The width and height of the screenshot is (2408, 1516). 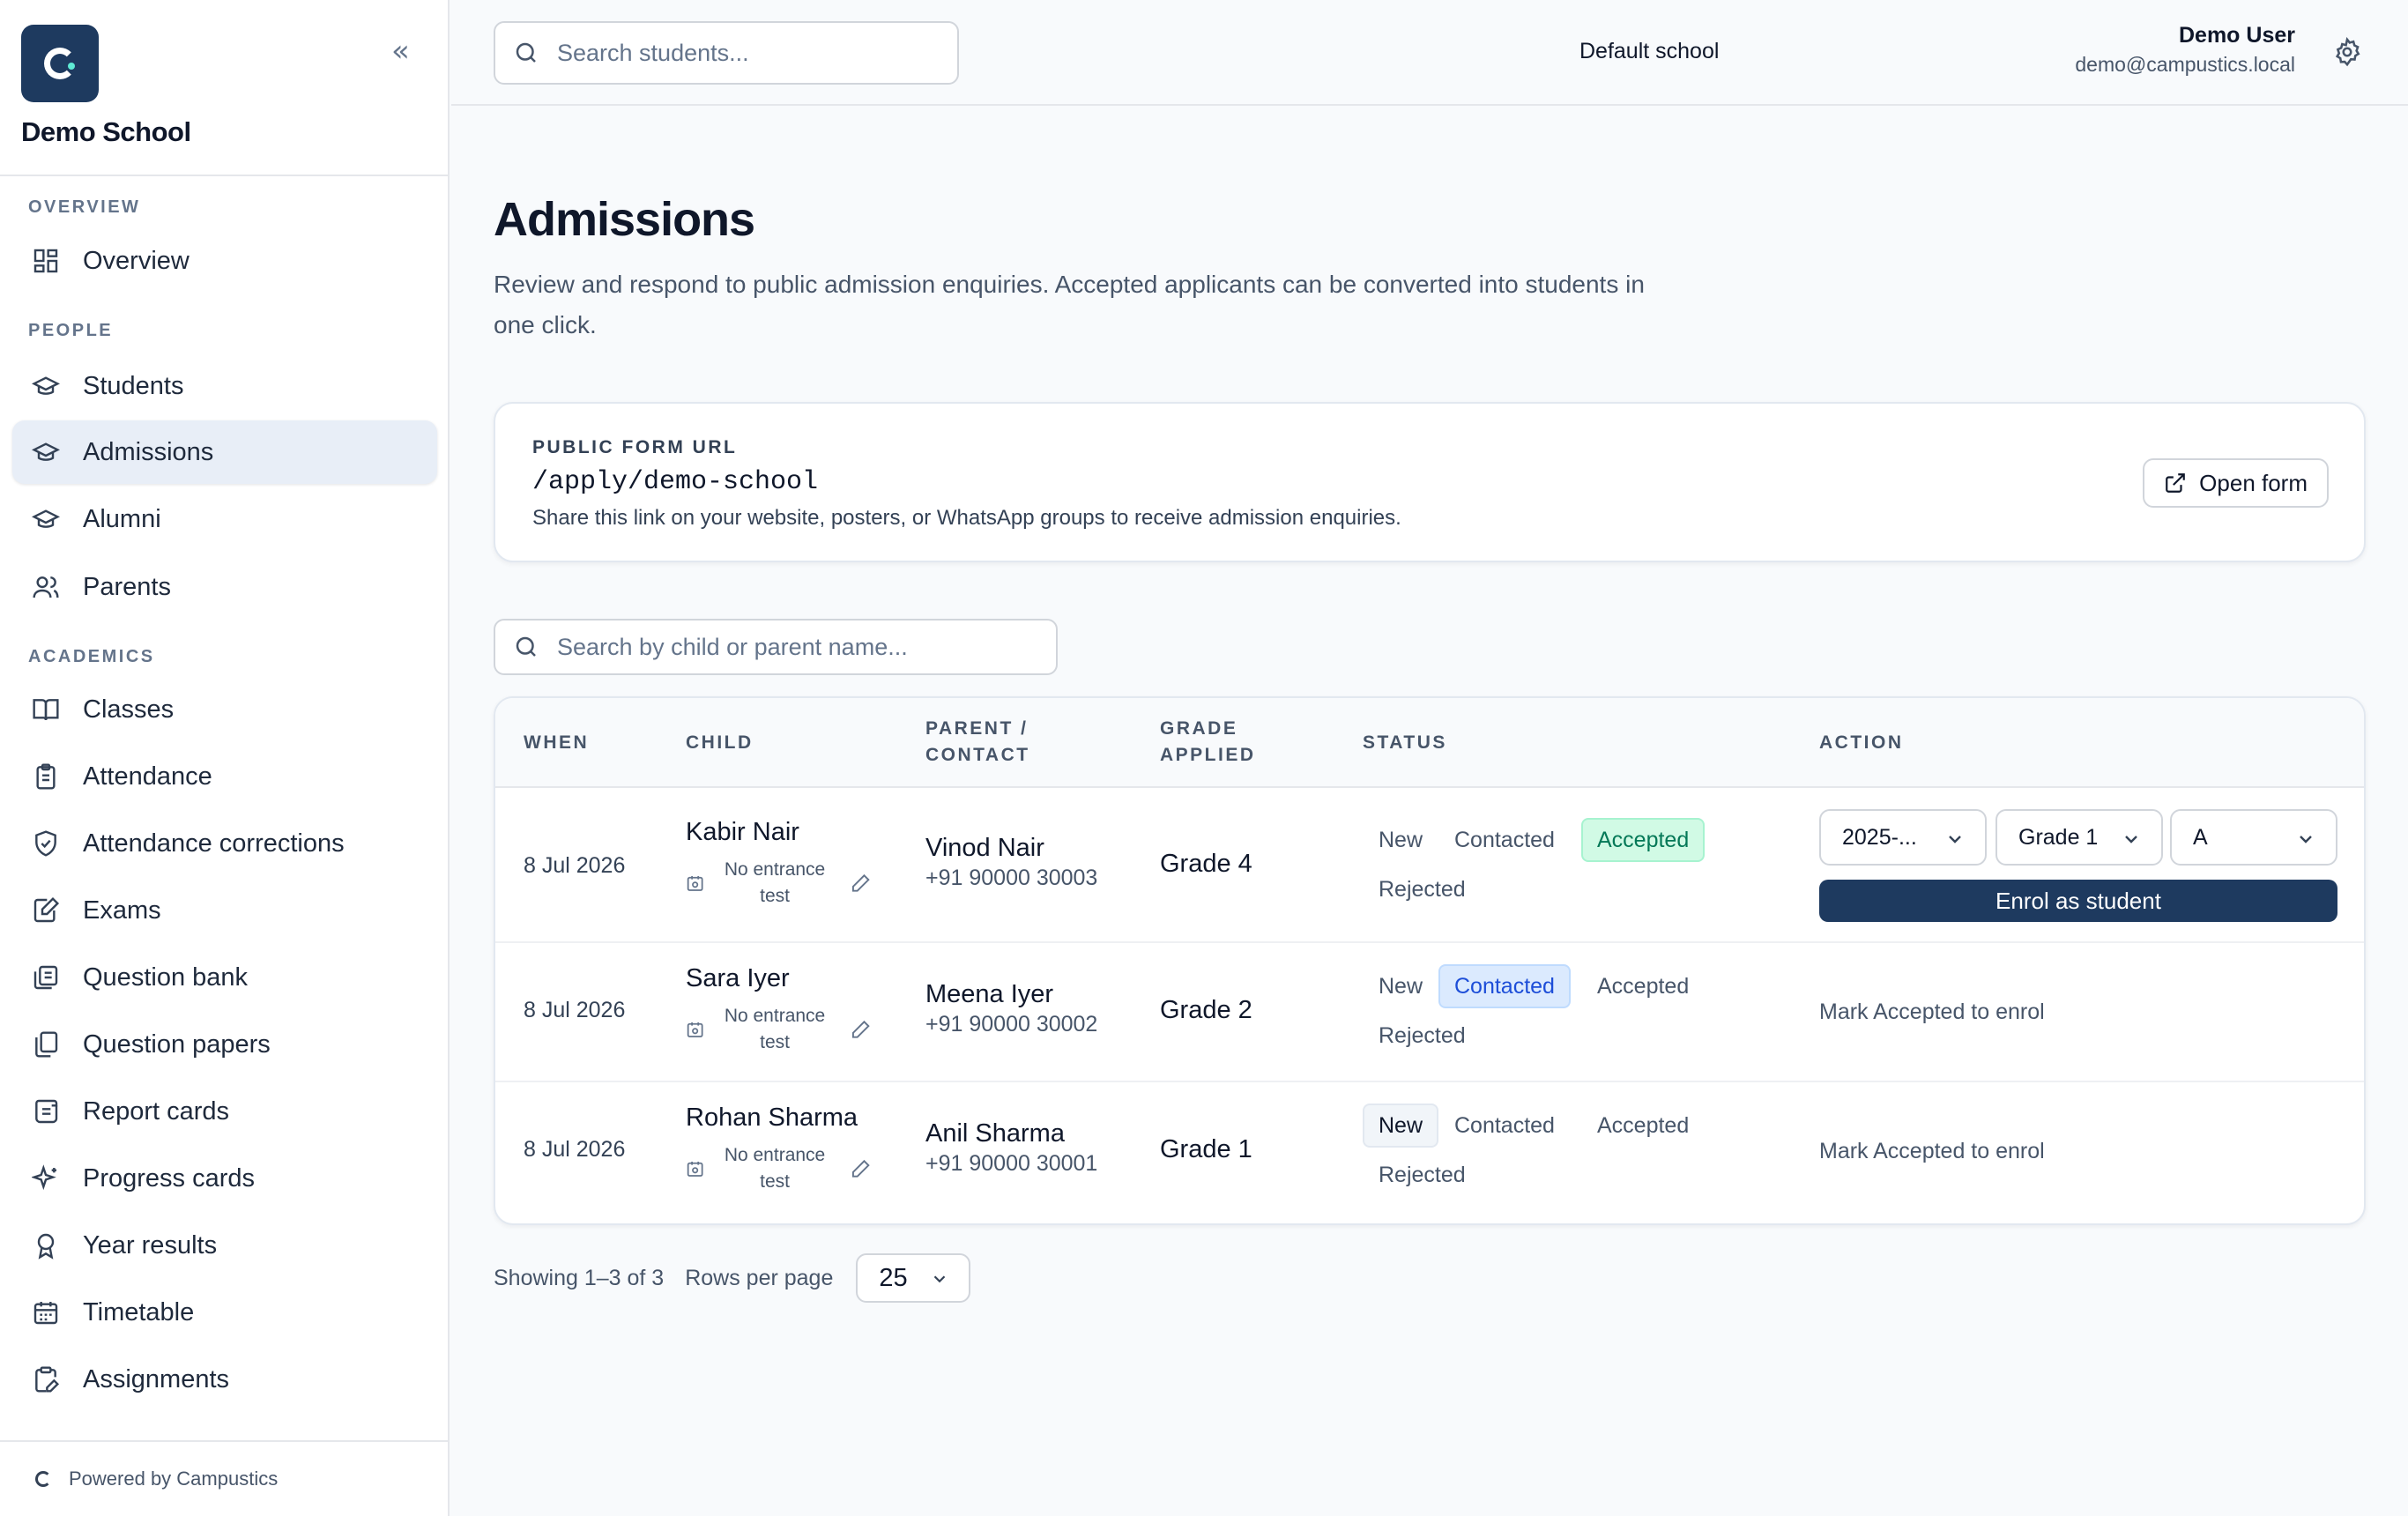 I want to click on search-icon, so click(x=526, y=52).